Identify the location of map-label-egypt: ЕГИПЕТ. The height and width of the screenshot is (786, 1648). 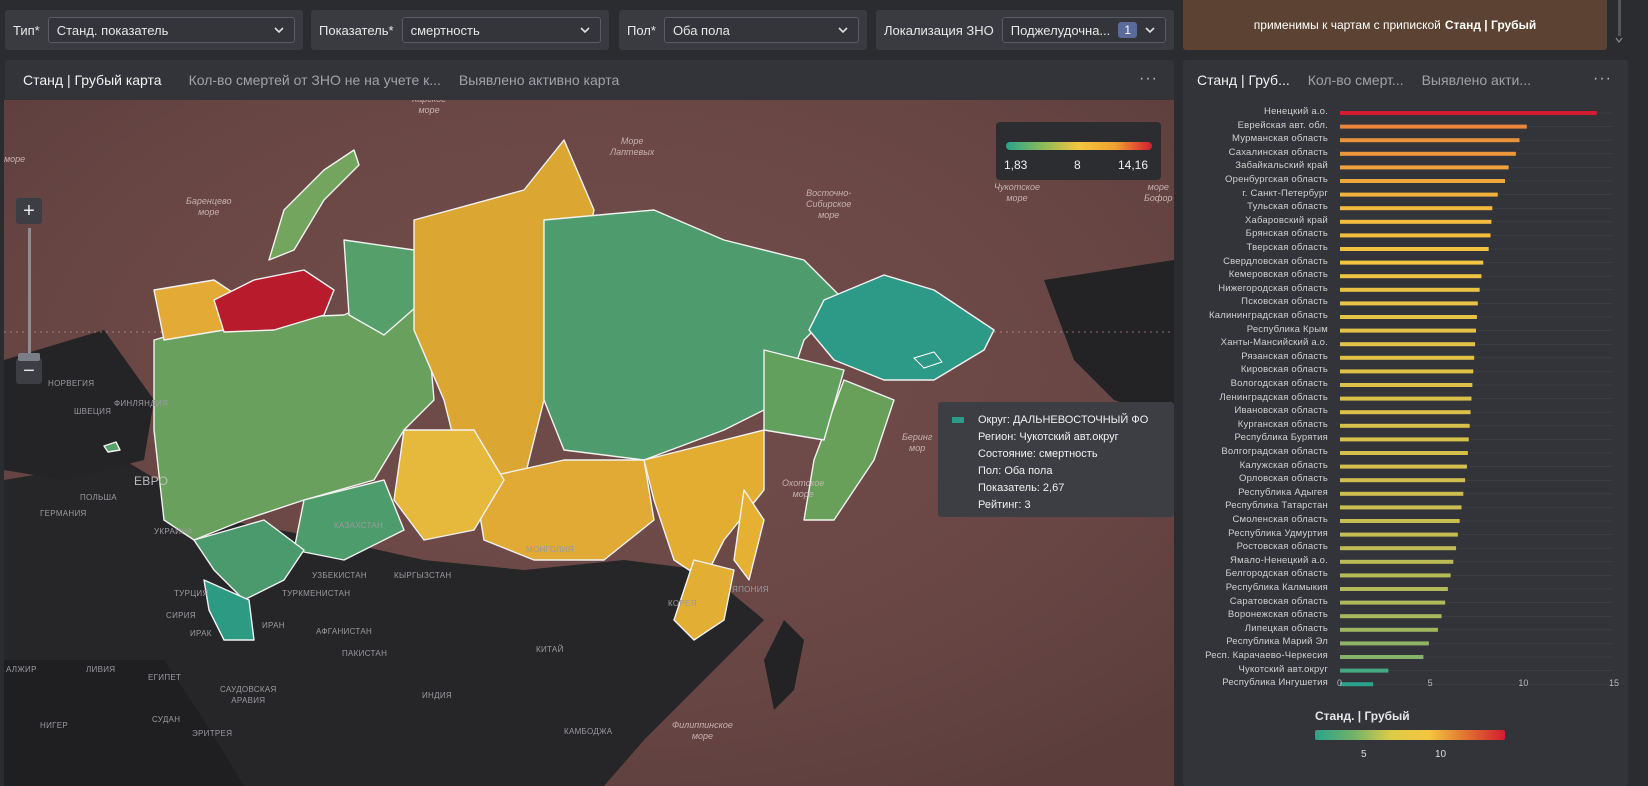
(165, 677).